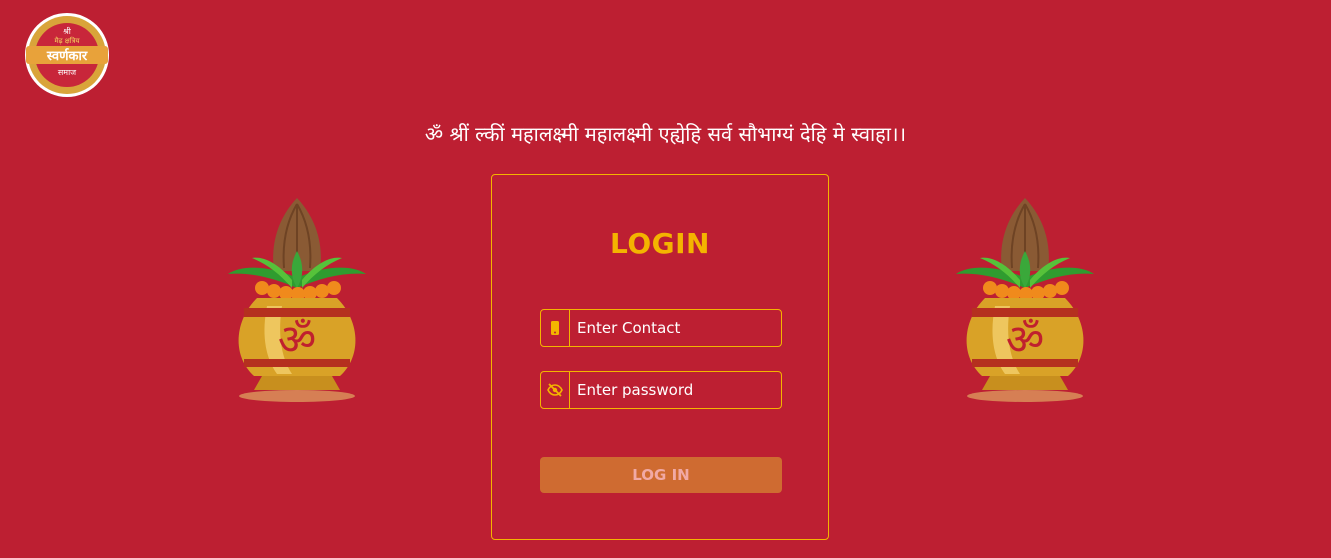  What do you see at coordinates (67, 31) in the screenshot?
I see `logo-top-text: श्री` at bounding box center [67, 31].